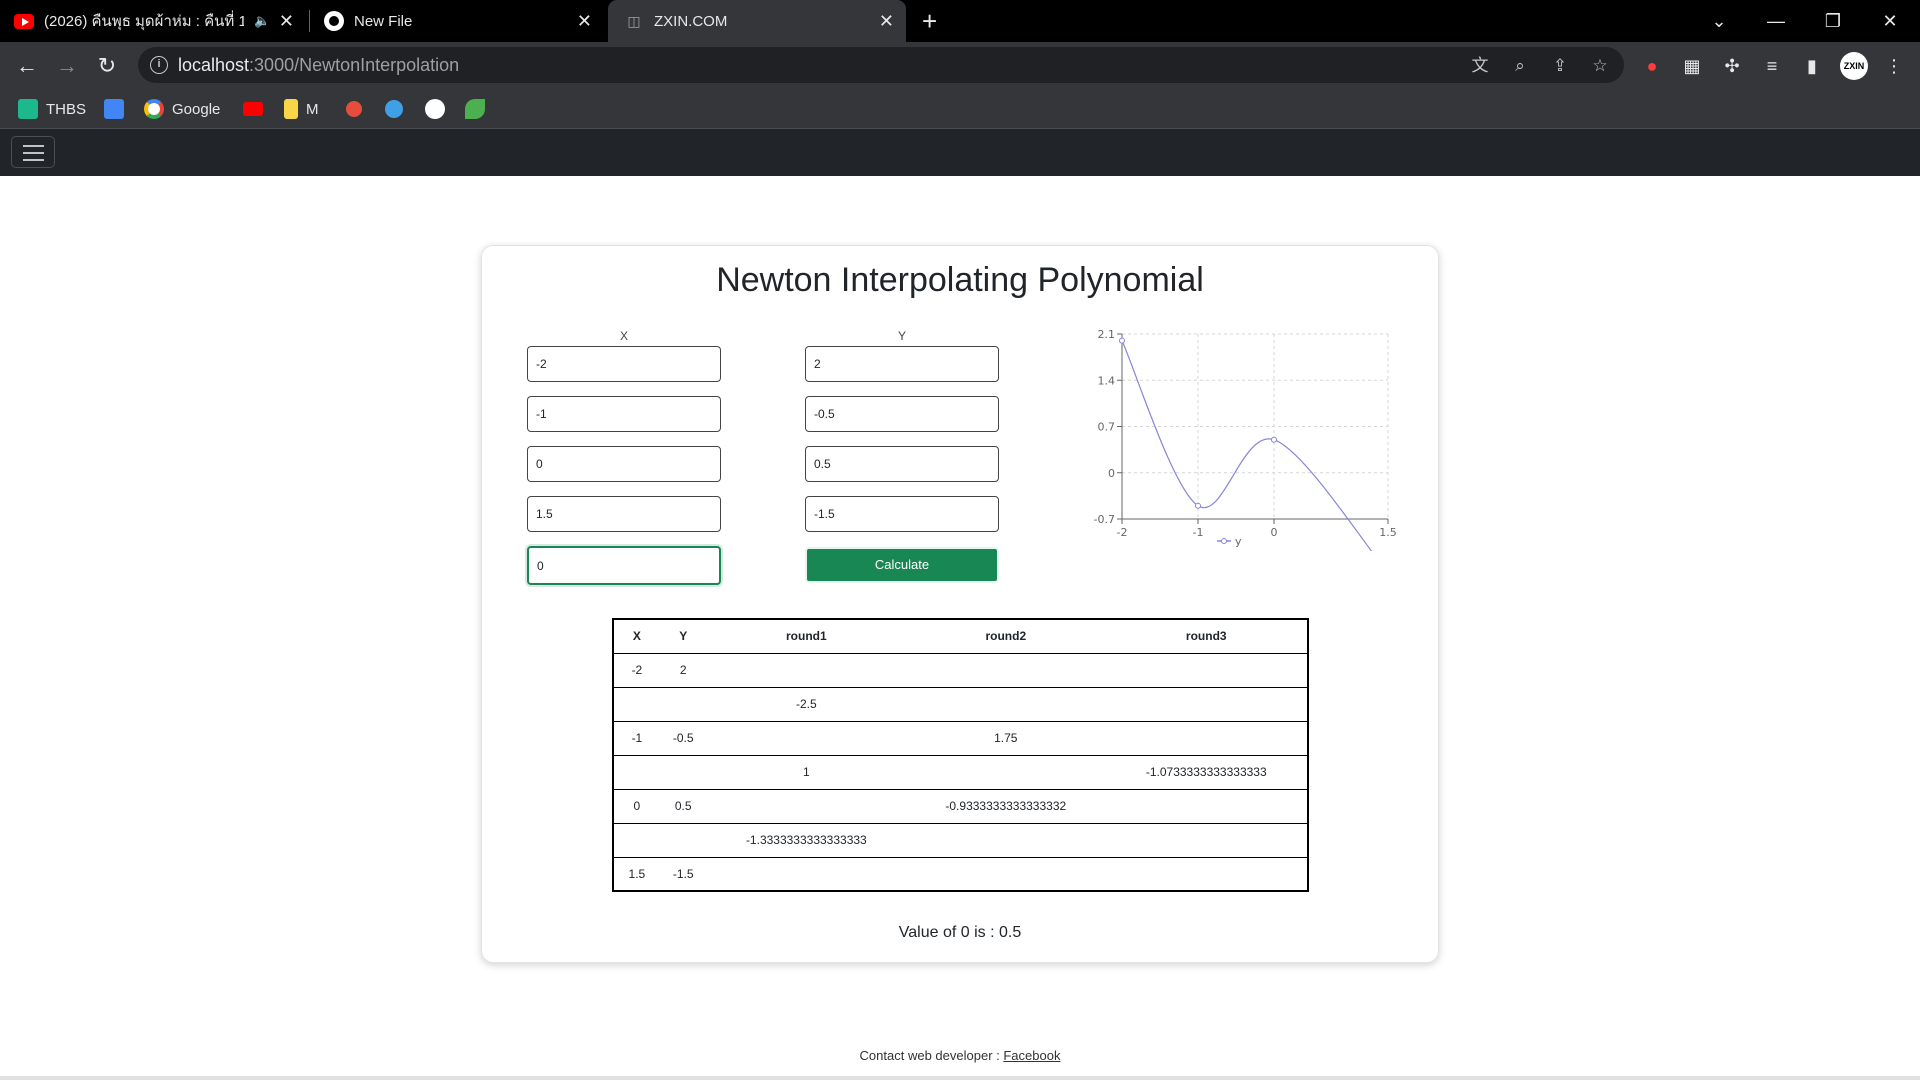 The height and width of the screenshot is (1080, 1920). Describe the element at coordinates (118, 109) in the screenshot. I see `bookmark-translate` at that location.